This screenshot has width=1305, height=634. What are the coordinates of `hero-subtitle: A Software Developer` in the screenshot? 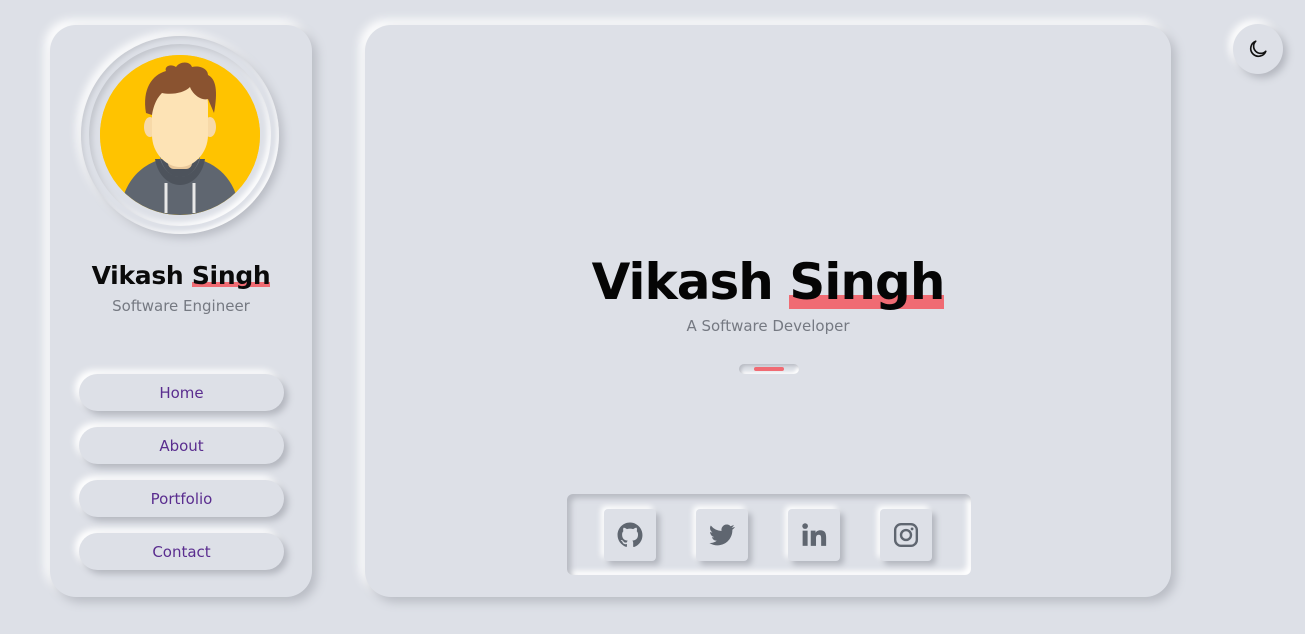 It's located at (768, 326).